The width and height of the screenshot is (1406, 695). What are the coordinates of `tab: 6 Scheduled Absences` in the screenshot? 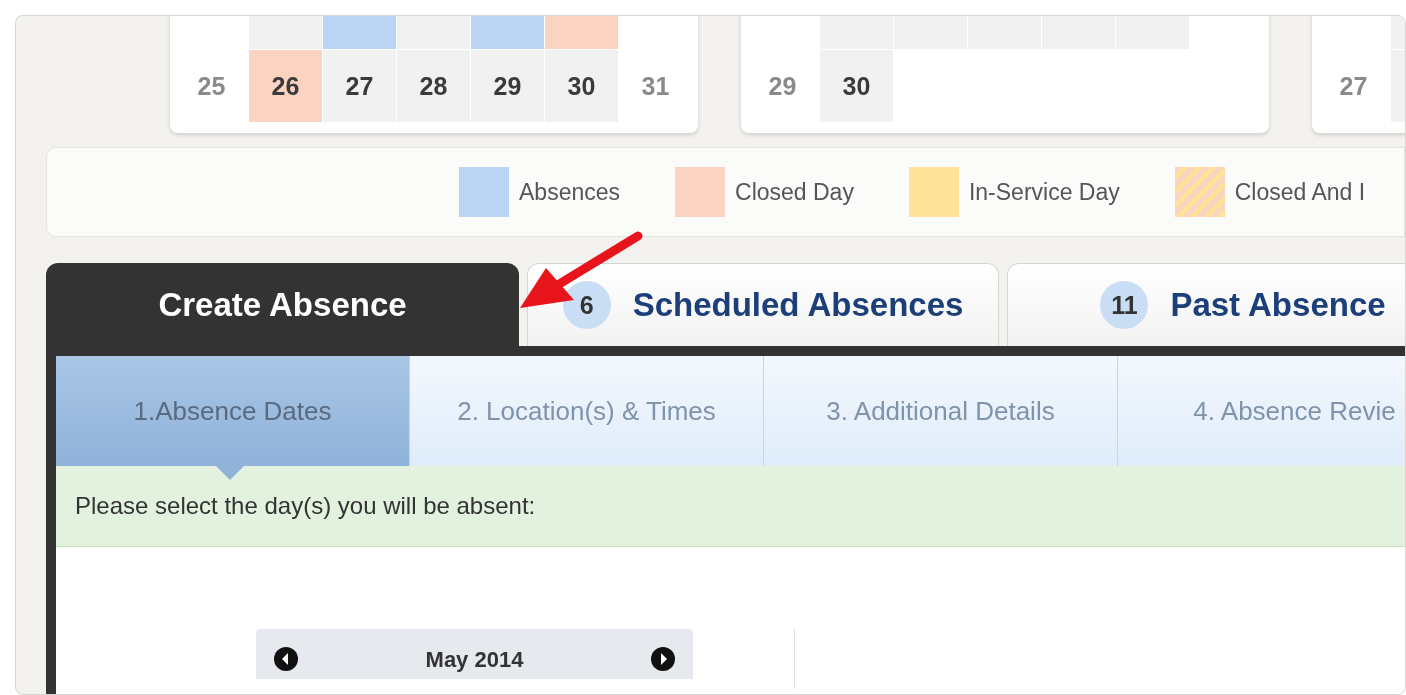 It's located at (763, 304).